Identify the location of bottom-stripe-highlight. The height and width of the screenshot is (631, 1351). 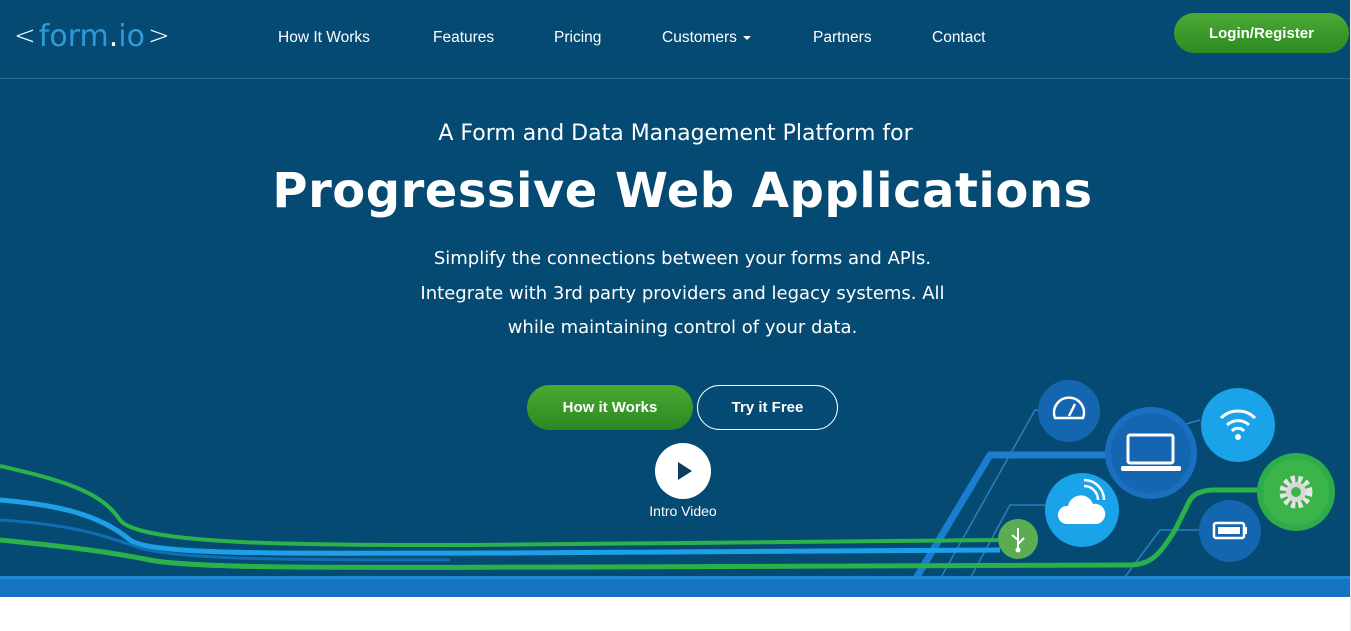
(675, 577).